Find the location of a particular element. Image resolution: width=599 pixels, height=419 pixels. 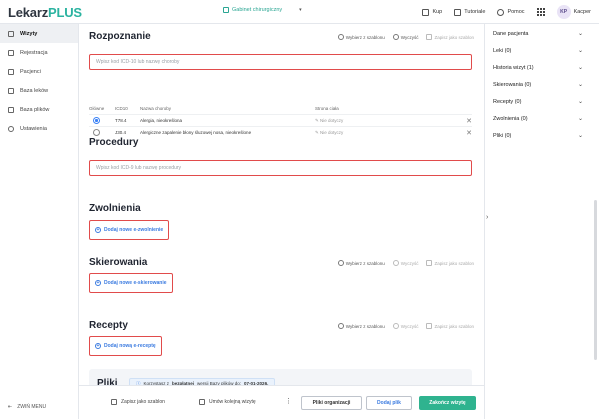

column-header-side: Strona ciała is located at coordinates (327, 108).